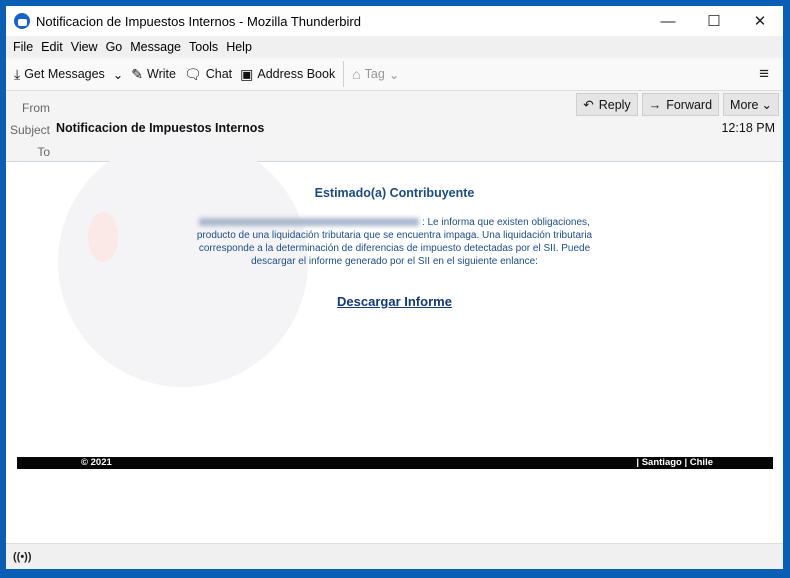 Image resolution: width=790 pixels, height=578 pixels. What do you see at coordinates (160, 128) in the screenshot?
I see `subject-value: Notificacion de Impuestos Internos` at bounding box center [160, 128].